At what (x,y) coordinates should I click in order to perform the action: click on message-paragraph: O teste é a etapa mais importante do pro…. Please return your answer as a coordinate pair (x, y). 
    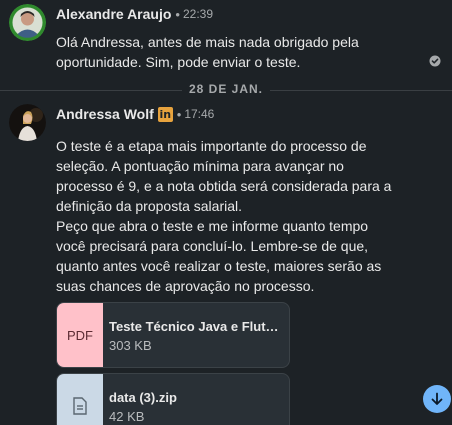
    Looking at the image, I should click on (224, 176).